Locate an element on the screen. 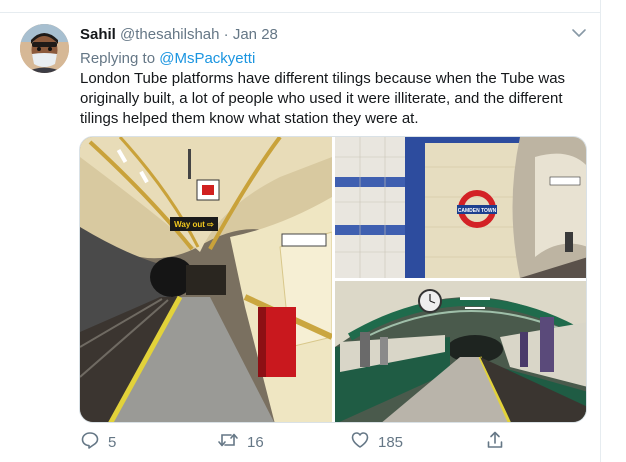 This screenshot has height=462, width=626. retweet-icon is located at coordinates (228, 442).